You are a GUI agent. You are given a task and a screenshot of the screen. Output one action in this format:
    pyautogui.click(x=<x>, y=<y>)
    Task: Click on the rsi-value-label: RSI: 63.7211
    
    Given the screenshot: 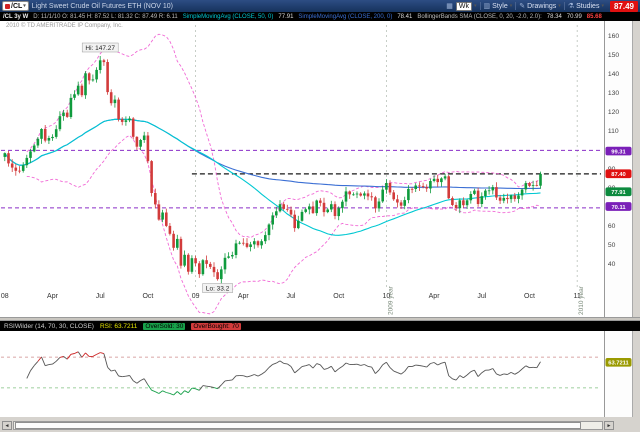 What is the action you would take?
    pyautogui.click(x=118, y=326)
    